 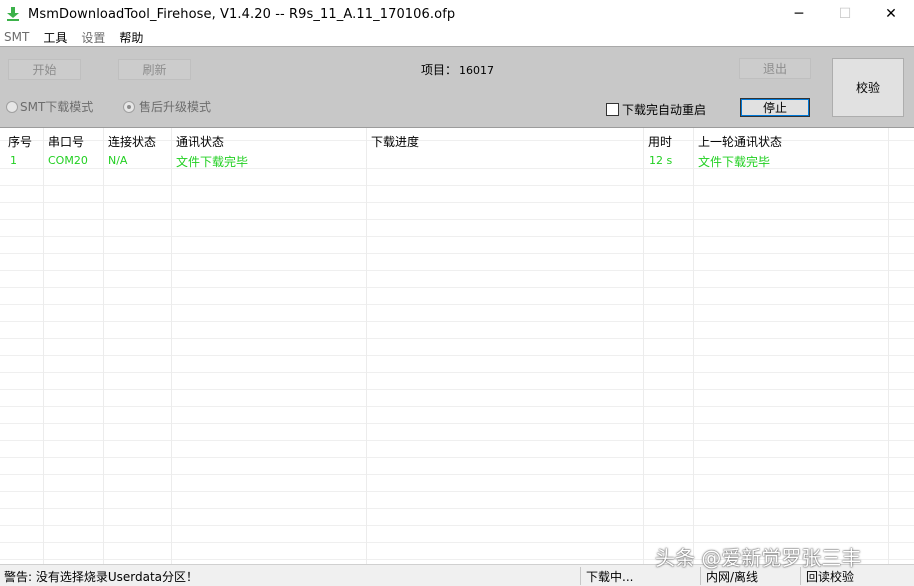 What do you see at coordinates (13, 14) in the screenshot?
I see `download-arrow-icon` at bounding box center [13, 14].